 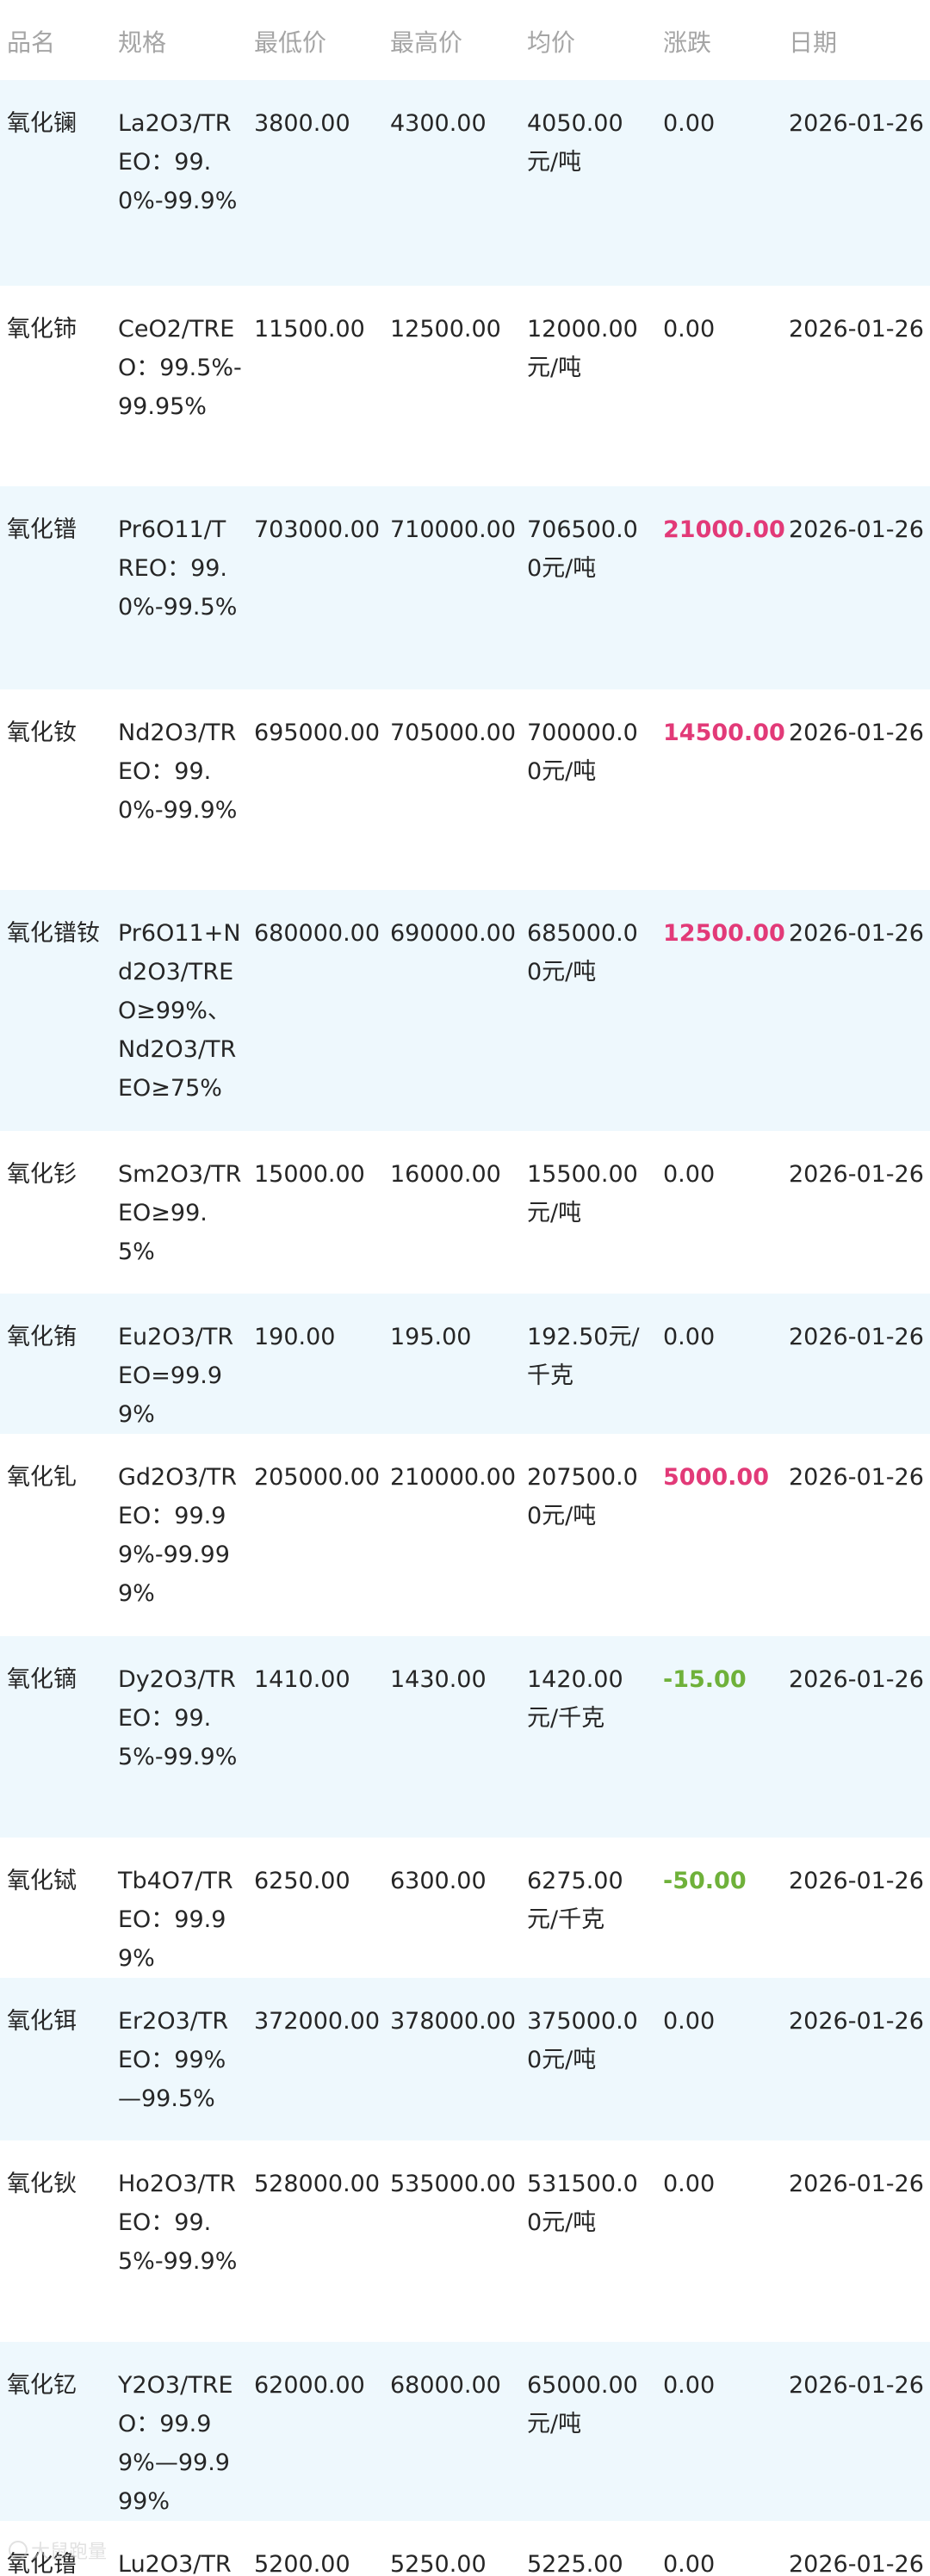 What do you see at coordinates (176, 2443) in the screenshot?
I see `cell-spec: Y2O3/TREO：99.99%—99.999%` at bounding box center [176, 2443].